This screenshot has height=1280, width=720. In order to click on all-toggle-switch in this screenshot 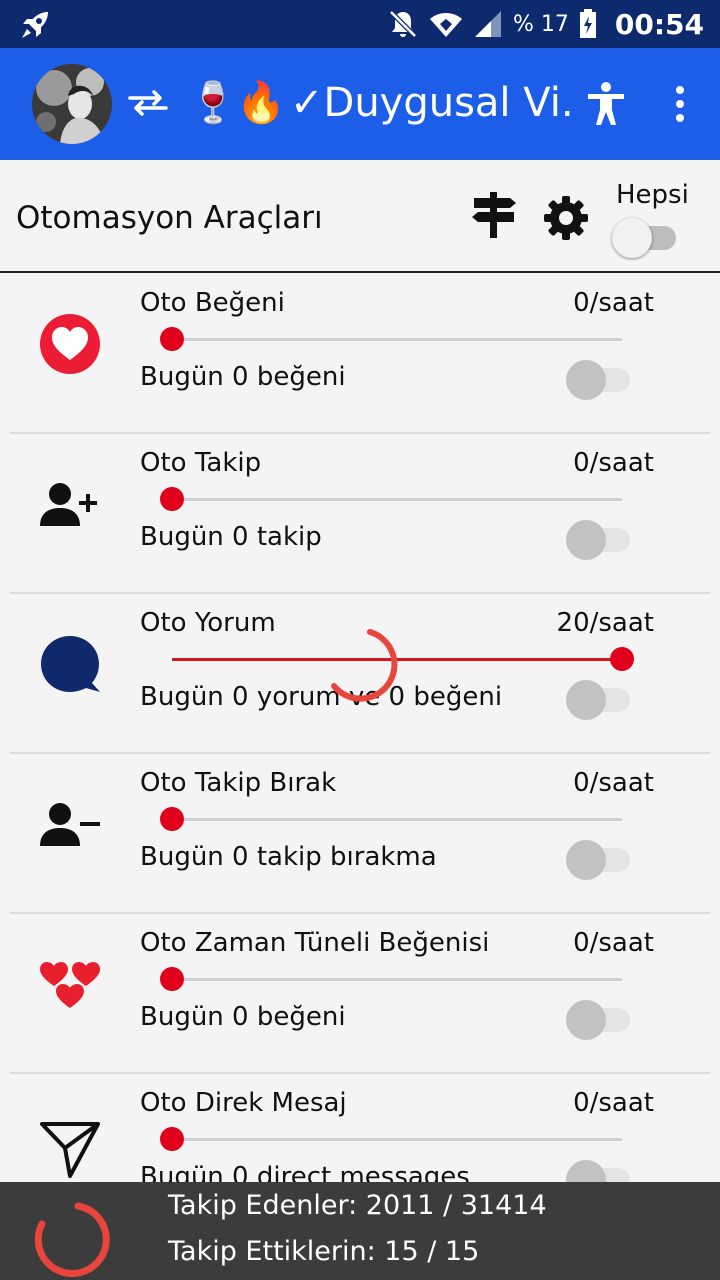, I will do `click(644, 237)`.